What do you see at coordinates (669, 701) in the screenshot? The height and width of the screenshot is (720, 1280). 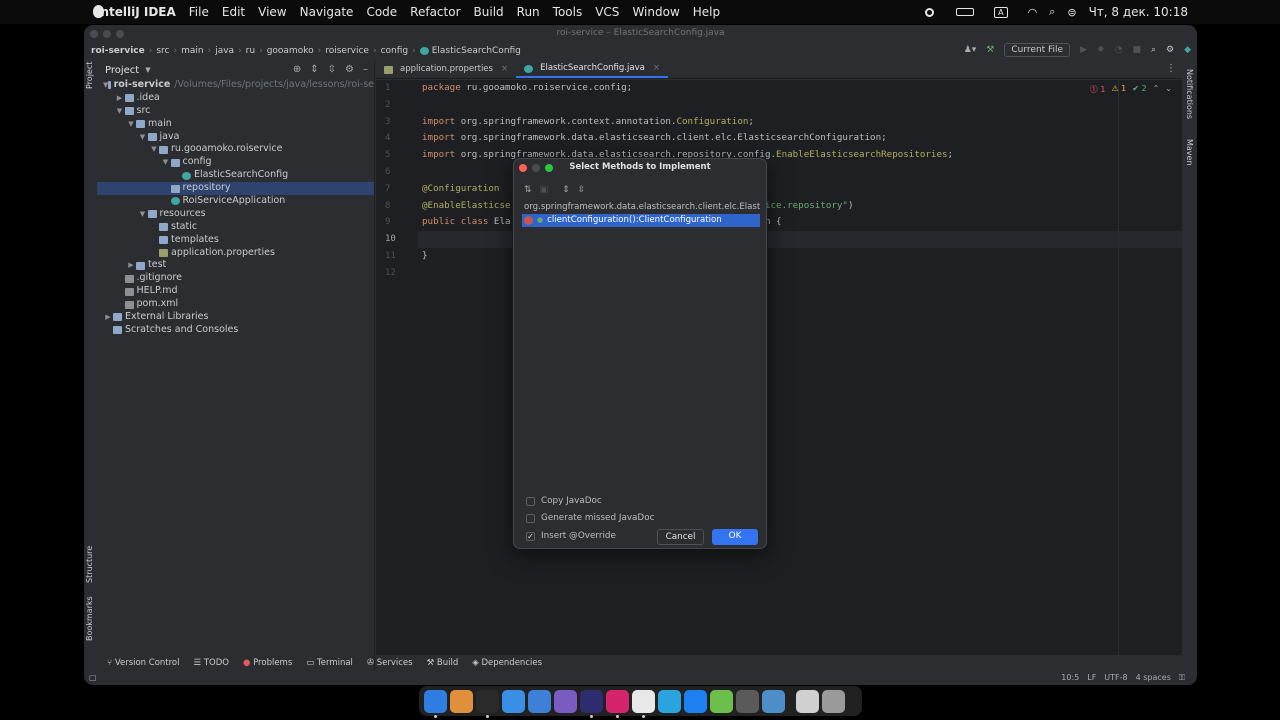 I see `telegram-icon` at bounding box center [669, 701].